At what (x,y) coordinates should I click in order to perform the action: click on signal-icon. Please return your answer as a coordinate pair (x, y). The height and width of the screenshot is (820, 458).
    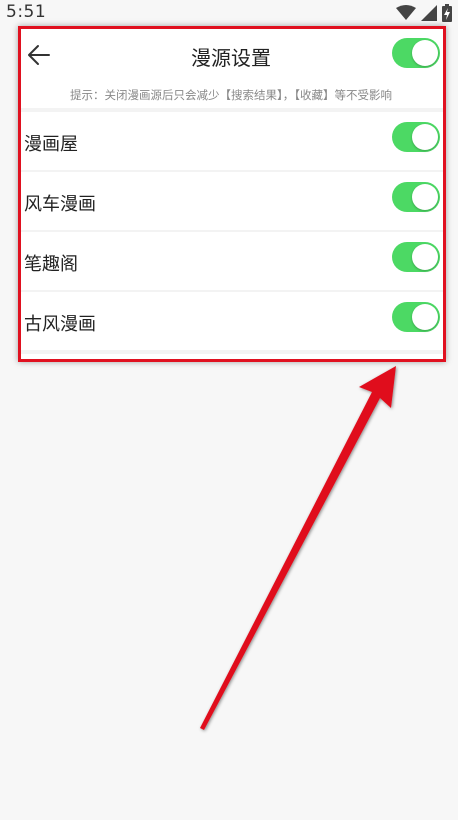
    Looking at the image, I should click on (429, 13).